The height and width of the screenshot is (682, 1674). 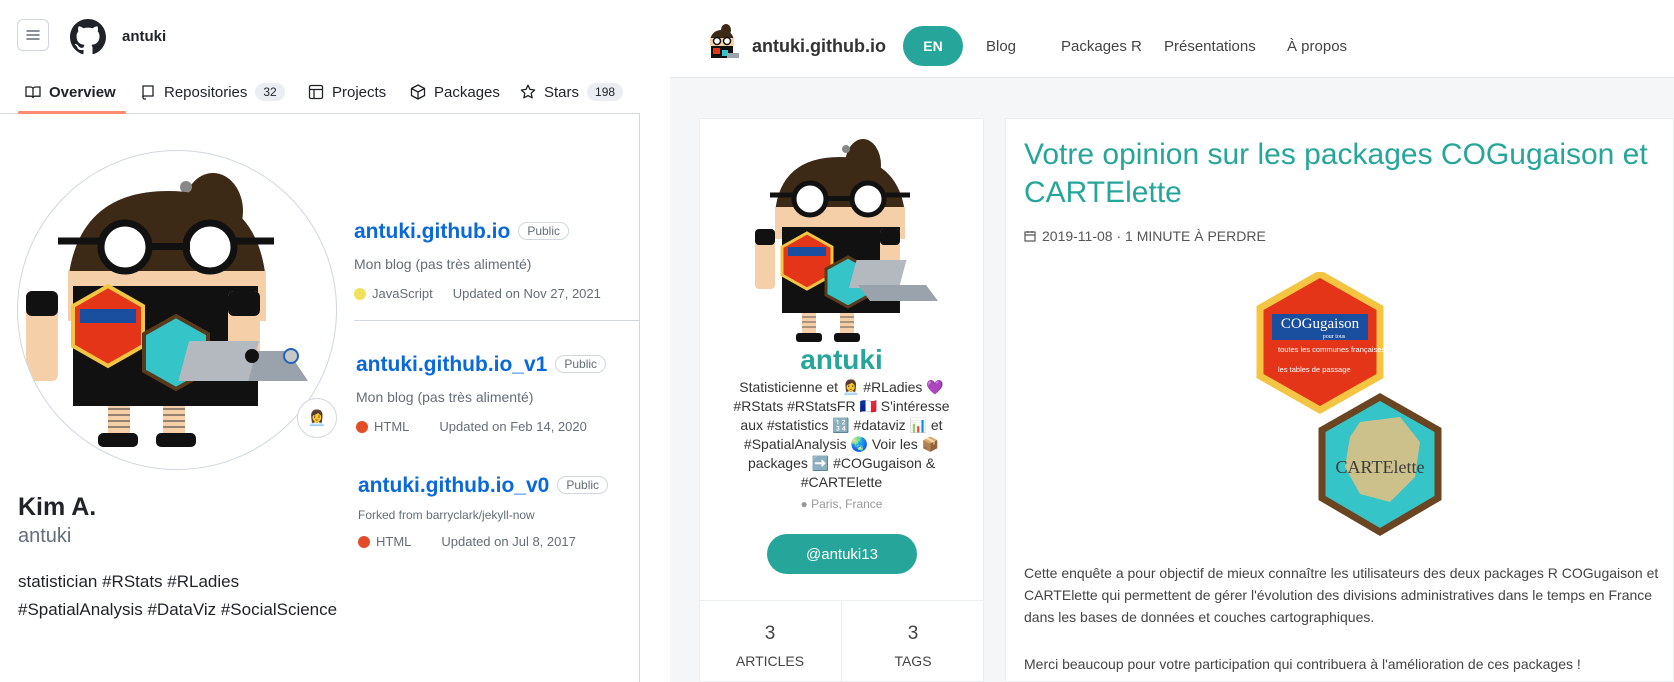 What do you see at coordinates (453, 485) in the screenshot?
I see `repo-name-link: antuki.github.io_v0` at bounding box center [453, 485].